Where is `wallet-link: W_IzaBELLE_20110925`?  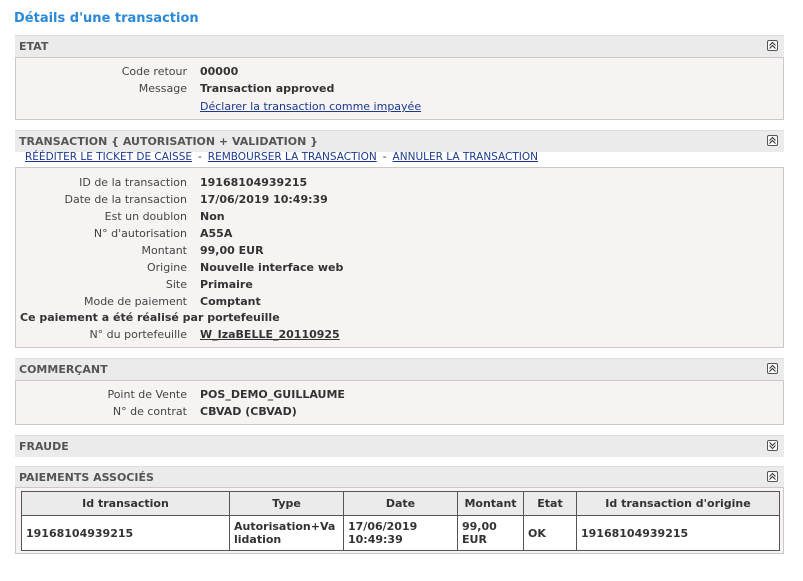
wallet-link: W_IzaBELLE_20110925 is located at coordinates (270, 334).